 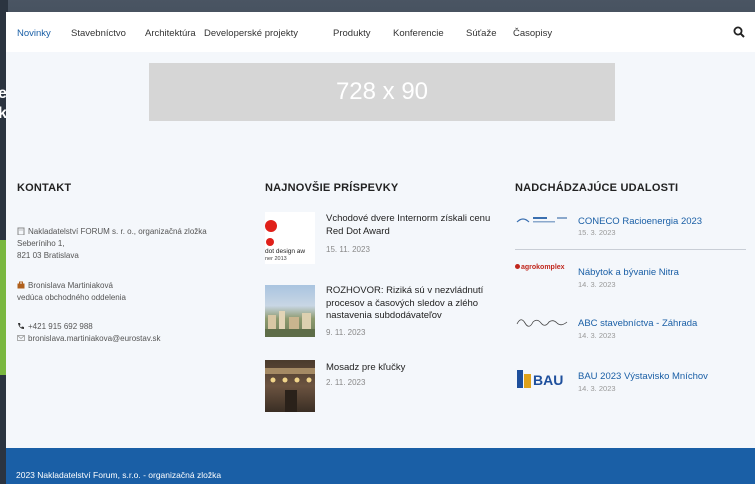 I want to click on post-date: 9. 11. 2023, so click(x=346, y=332).